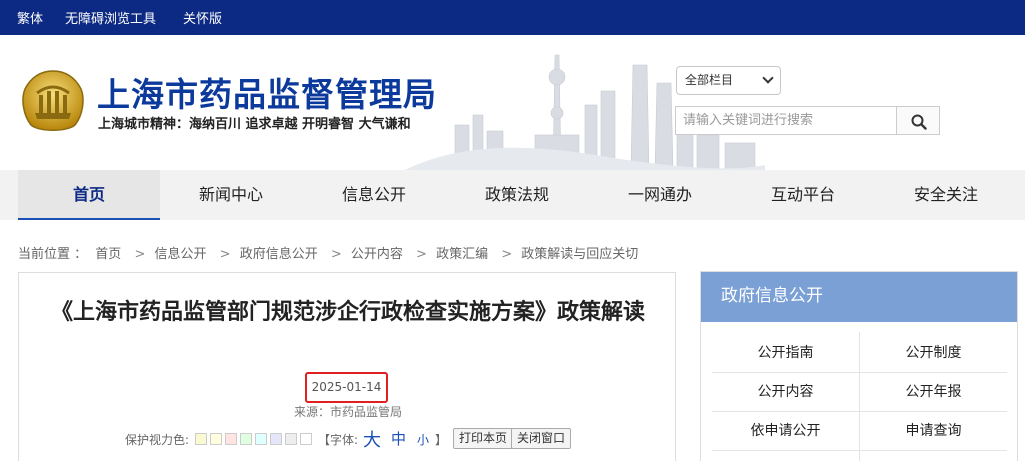  What do you see at coordinates (157, 440) in the screenshot?
I see `eye-care-label: 保护视力色:` at bounding box center [157, 440].